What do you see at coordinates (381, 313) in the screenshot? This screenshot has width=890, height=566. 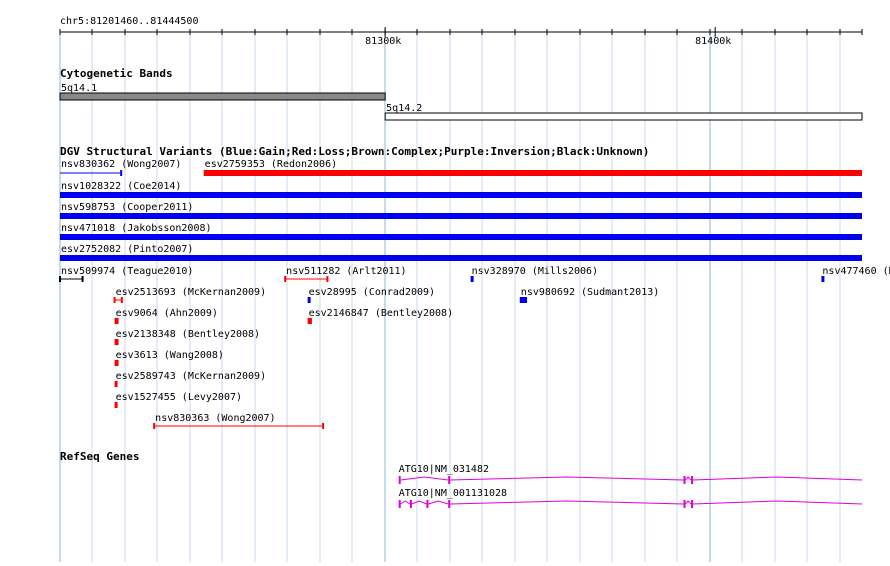 I see `sv-feature-label: esv2146847 (Bentley2008)` at bounding box center [381, 313].